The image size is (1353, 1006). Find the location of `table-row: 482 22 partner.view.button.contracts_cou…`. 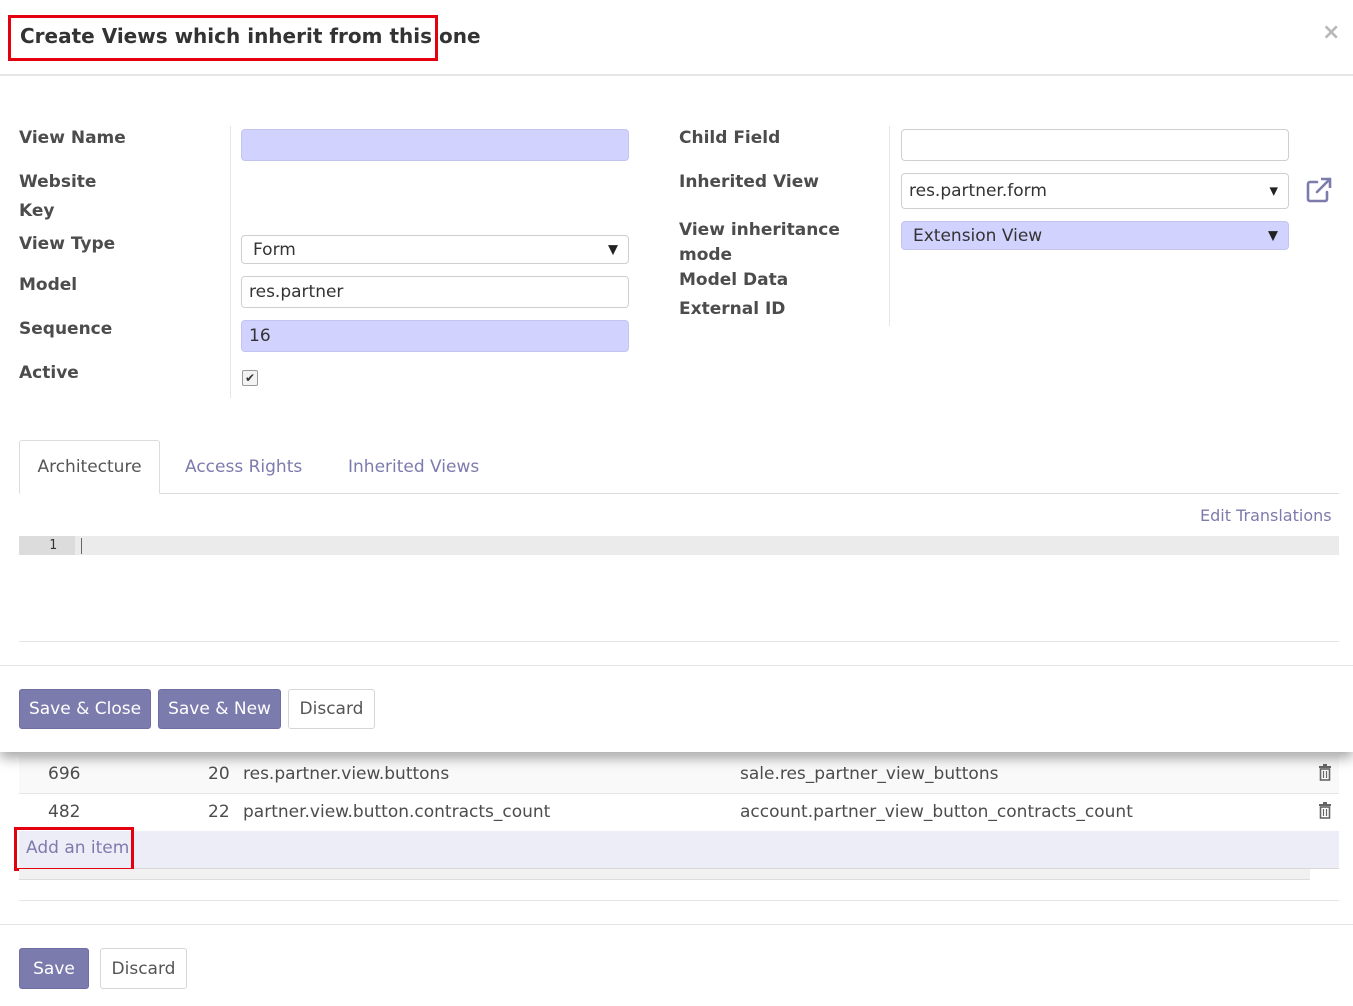

table-row: 482 22 partner.view.button.contracts_cou… is located at coordinates (679, 812).